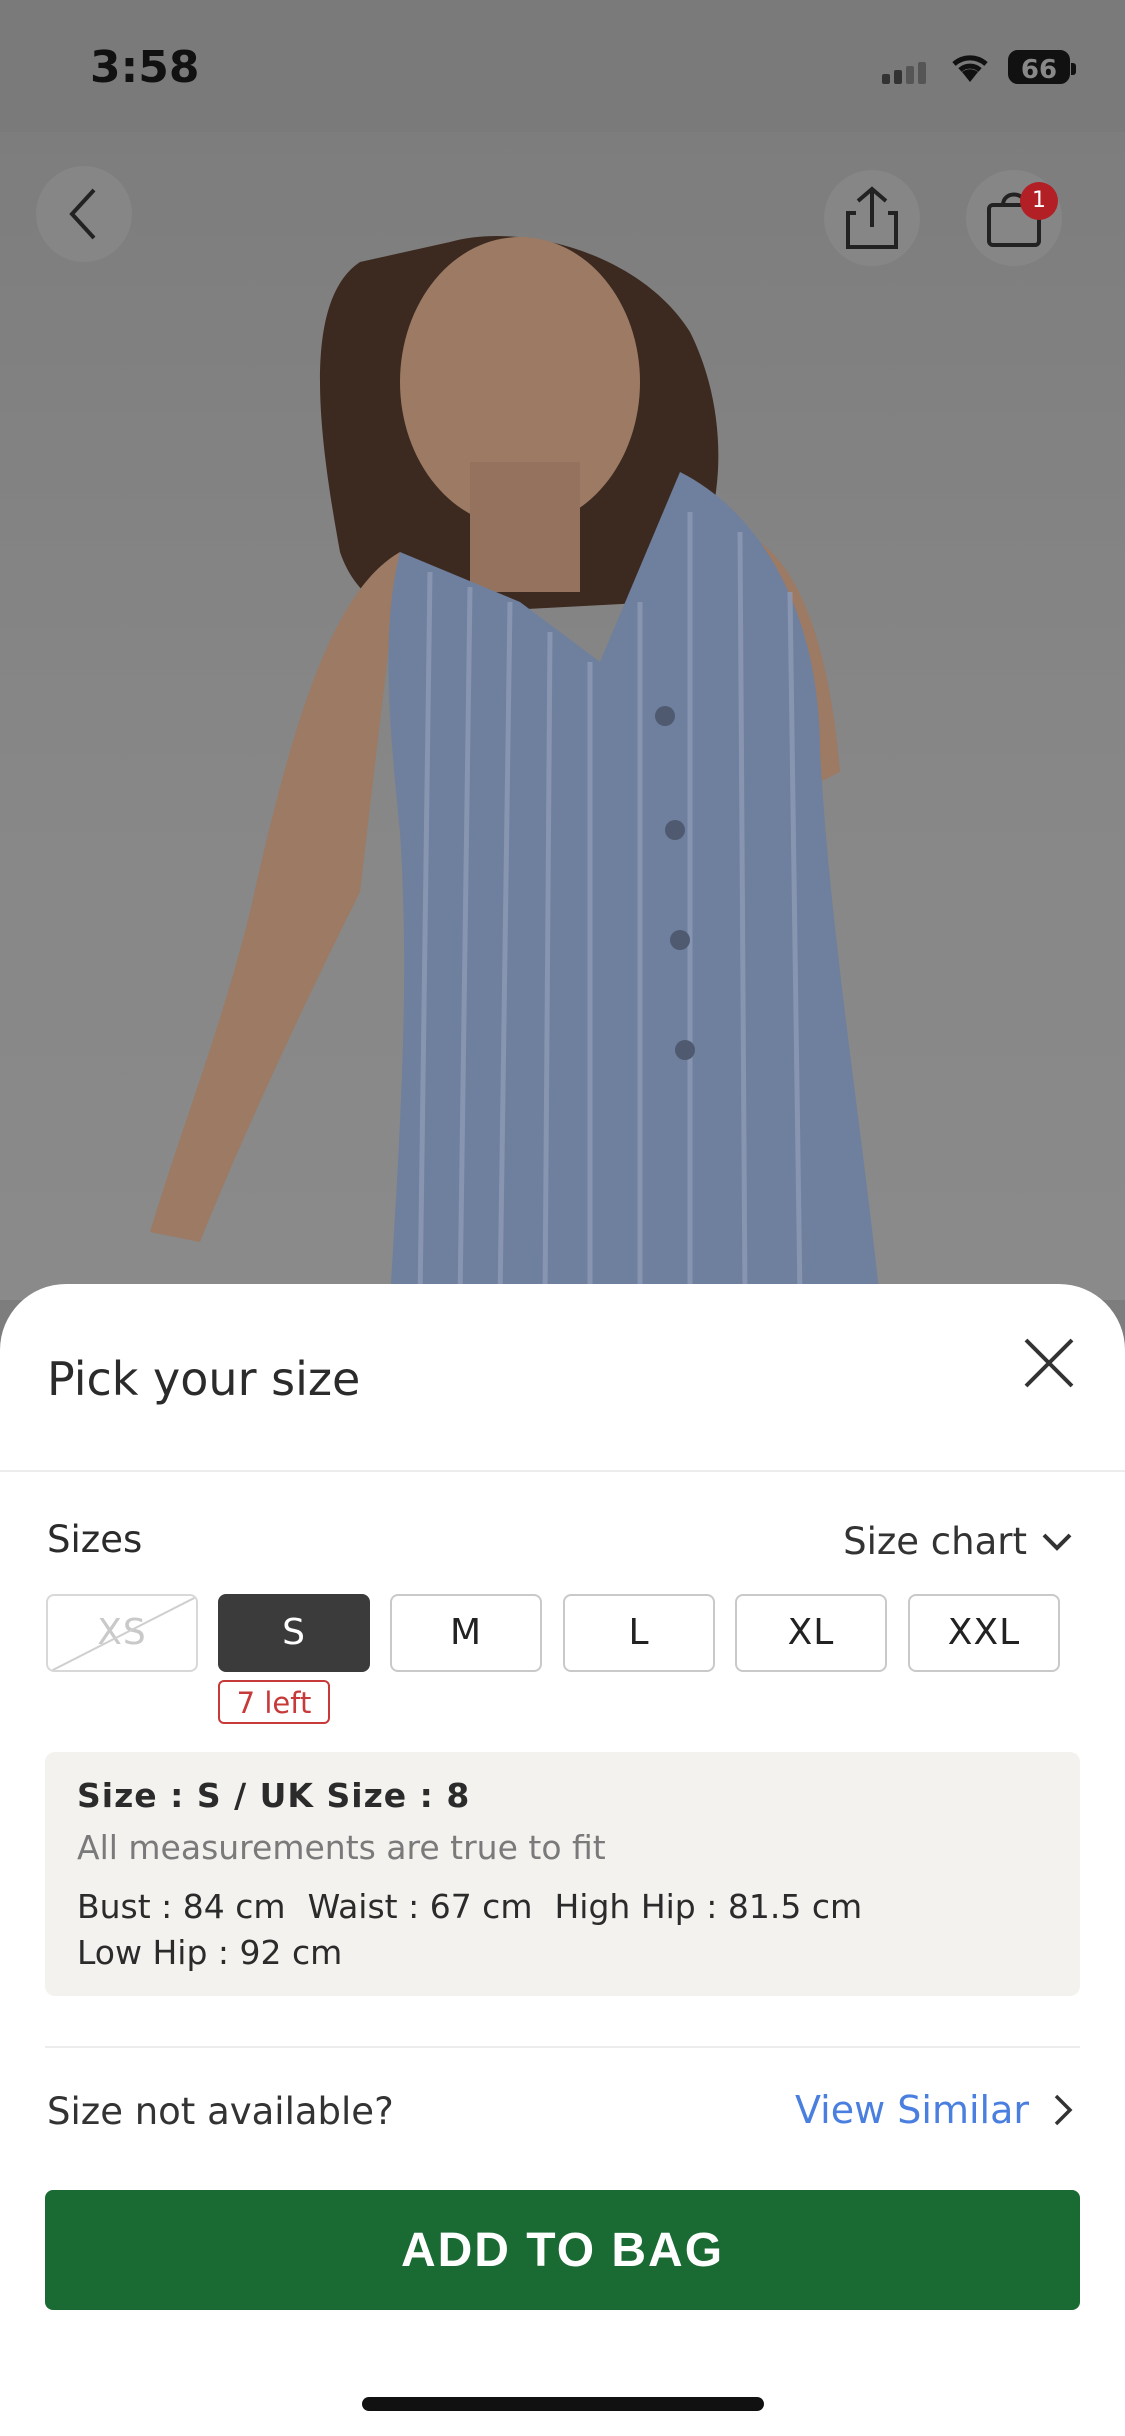  Describe the element at coordinates (420, 1906) in the screenshot. I see `waist-measurement: Waist : 67 cm` at that location.